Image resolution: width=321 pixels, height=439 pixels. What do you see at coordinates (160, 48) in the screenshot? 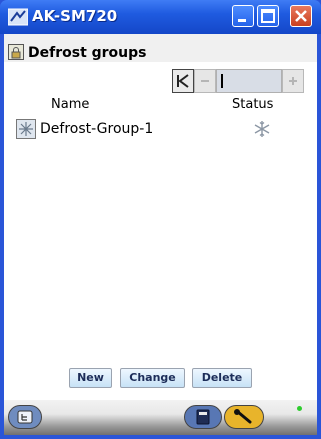
I see `page-header: Defrost groups` at bounding box center [160, 48].